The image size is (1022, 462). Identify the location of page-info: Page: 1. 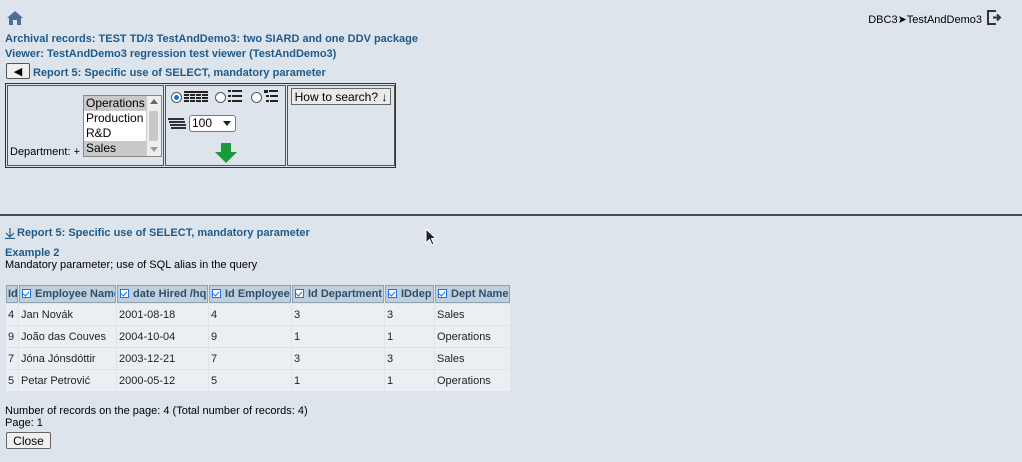
(24, 423).